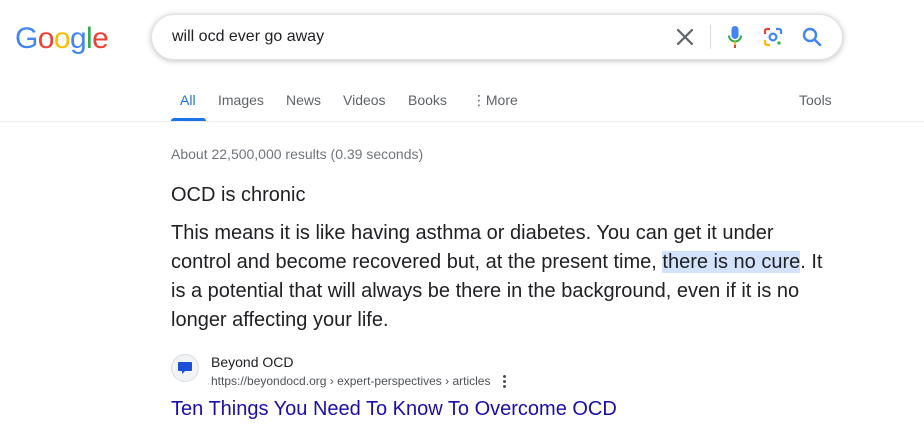 Image resolution: width=924 pixels, height=430 pixels. I want to click on logo-letter: g, so click(78, 38).